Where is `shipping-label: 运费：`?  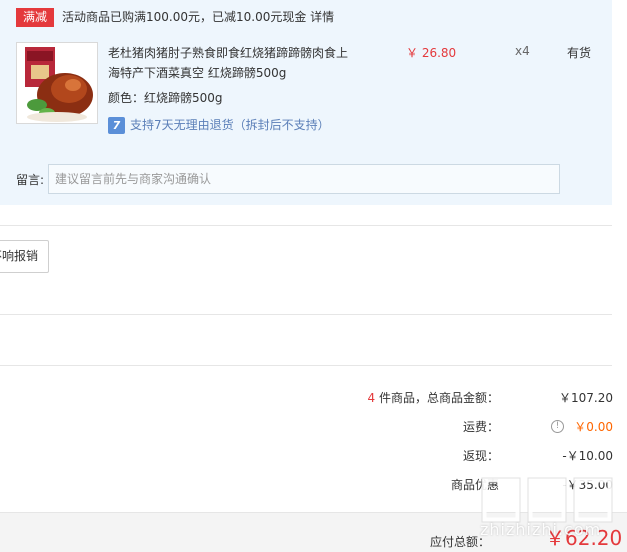 shipping-label: 运费： is located at coordinates (480, 427).